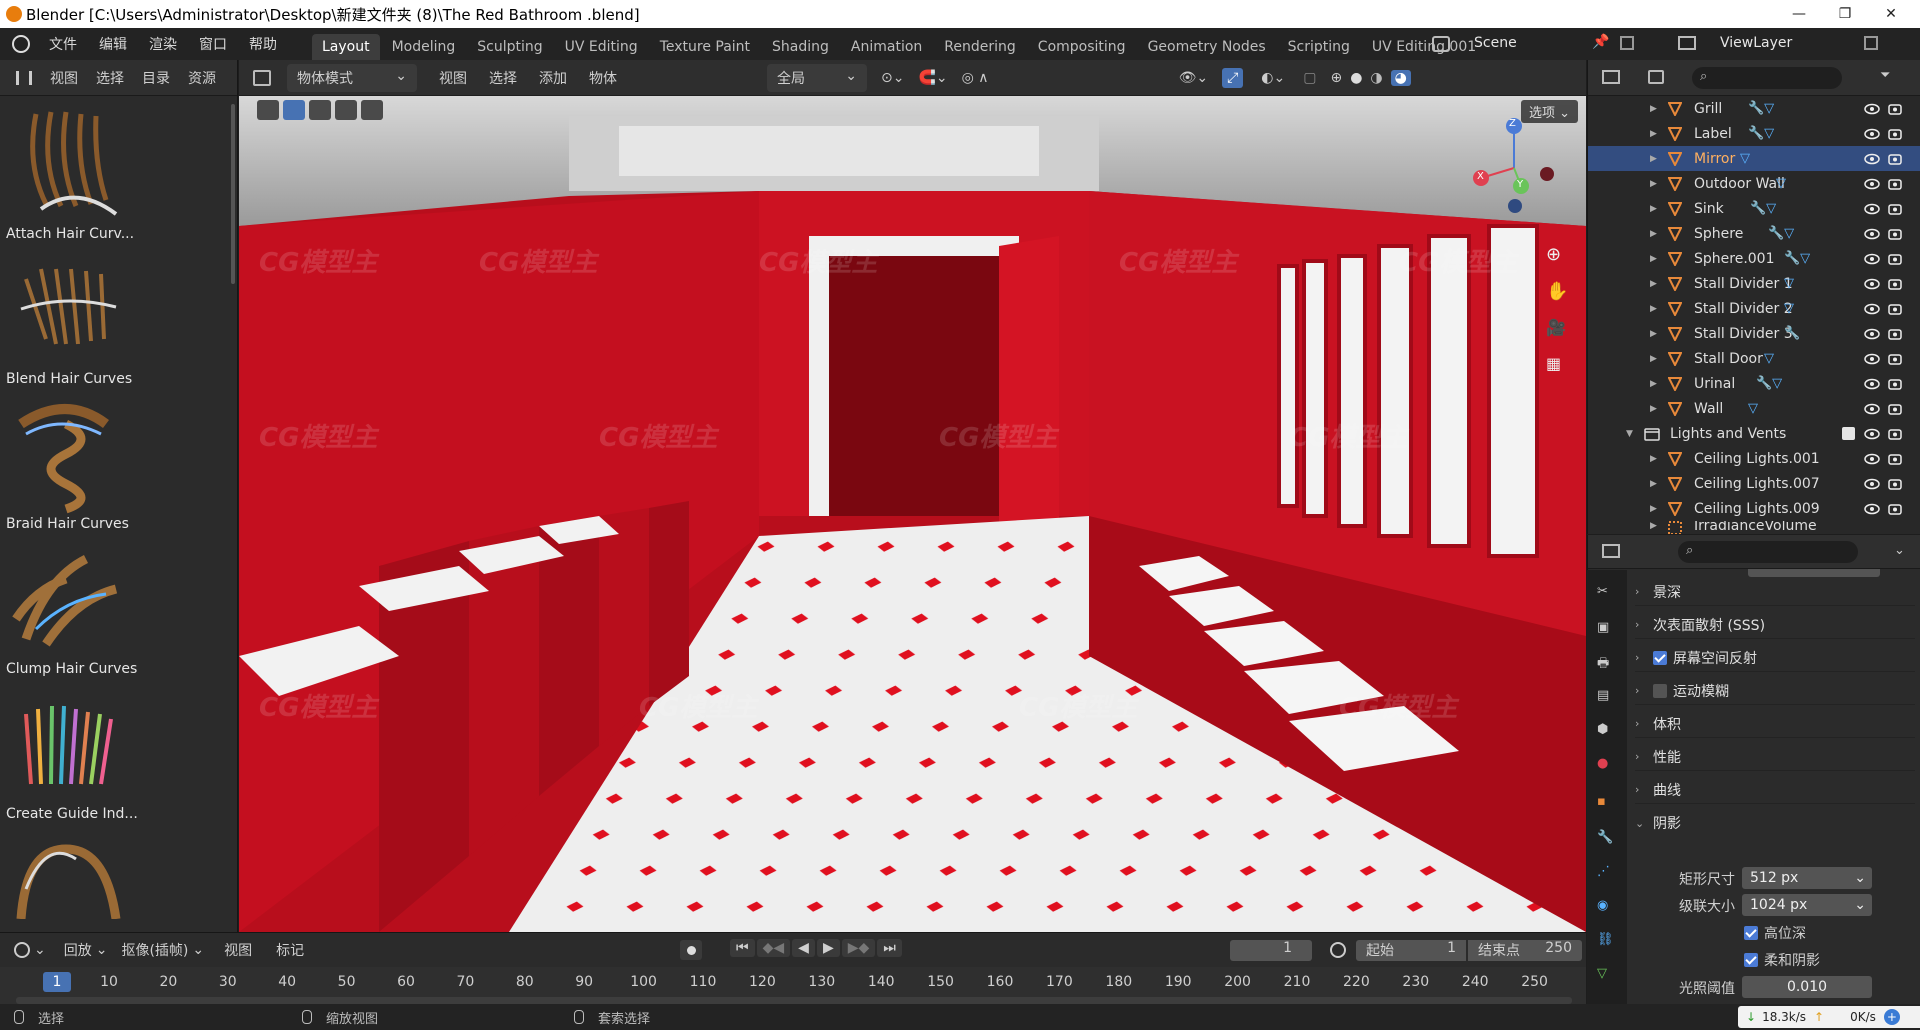 The image size is (1920, 1030). Describe the element at coordinates (1656, 77) in the screenshot. I see `display-mode-icon` at that location.